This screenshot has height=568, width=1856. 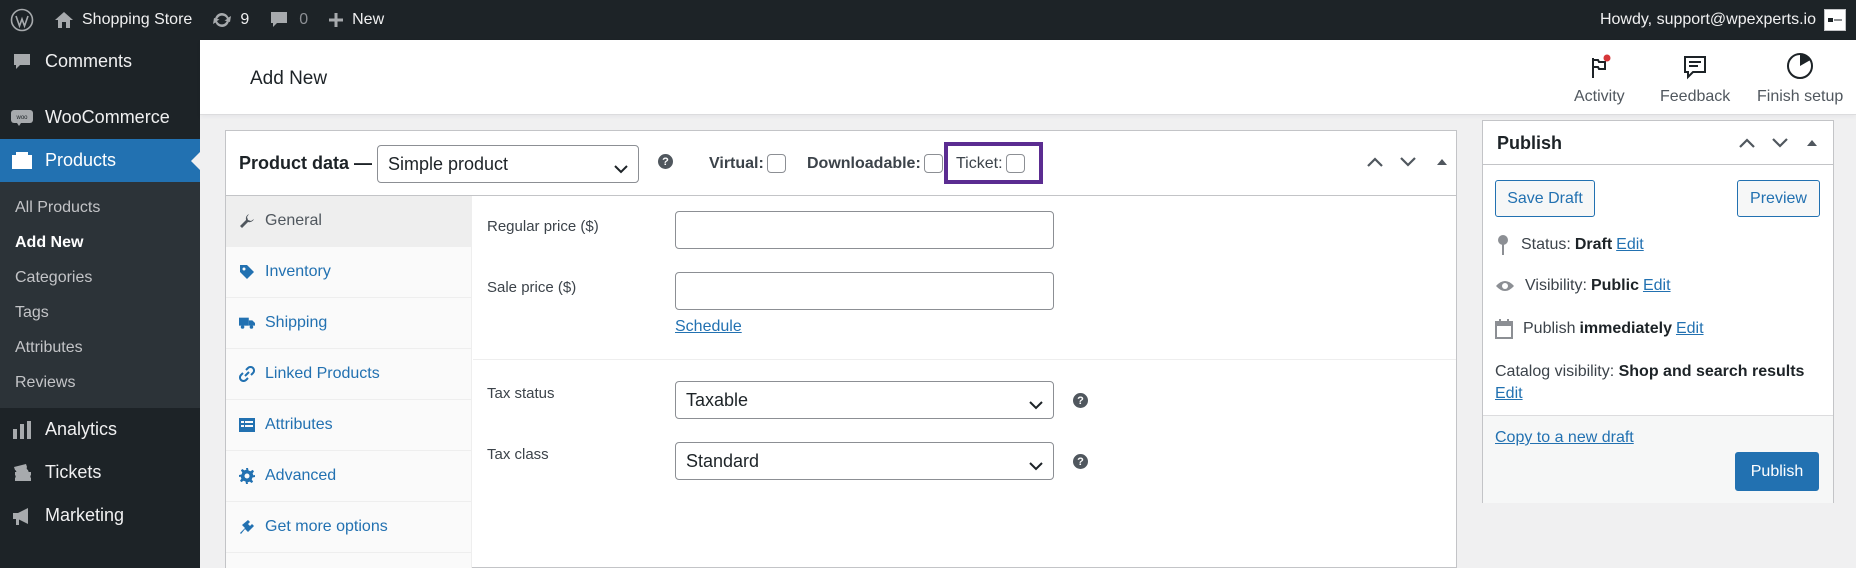 What do you see at coordinates (1599, 96) in the screenshot?
I see `activity-label: Activity` at bounding box center [1599, 96].